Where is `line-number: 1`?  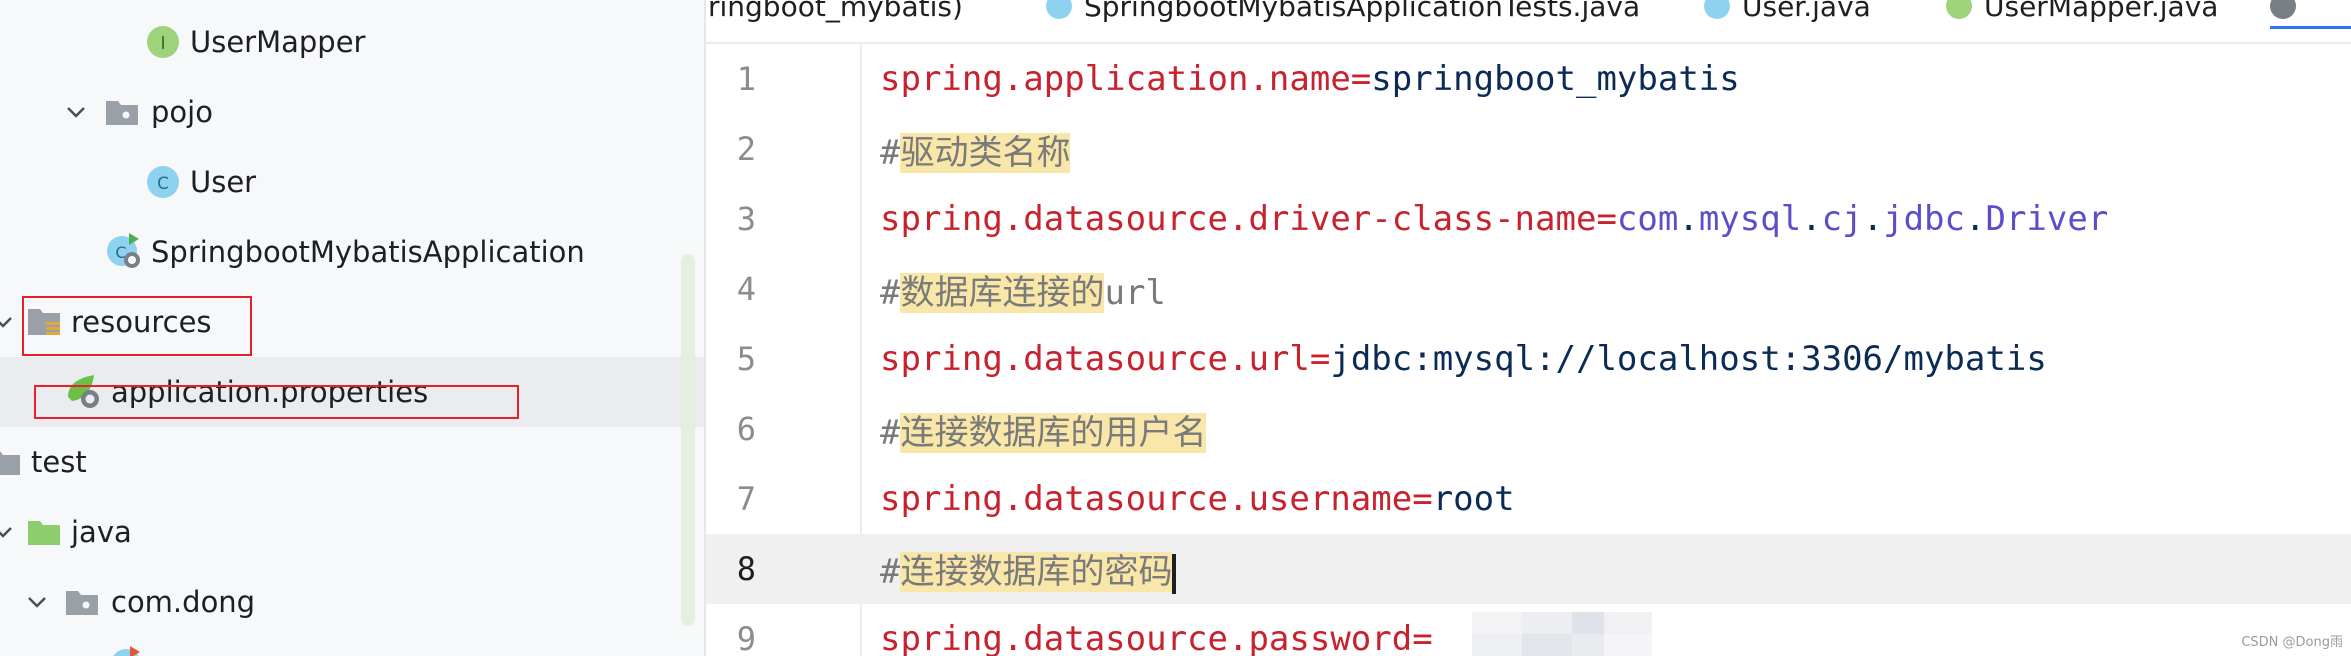 line-number: 1 is located at coordinates (746, 79).